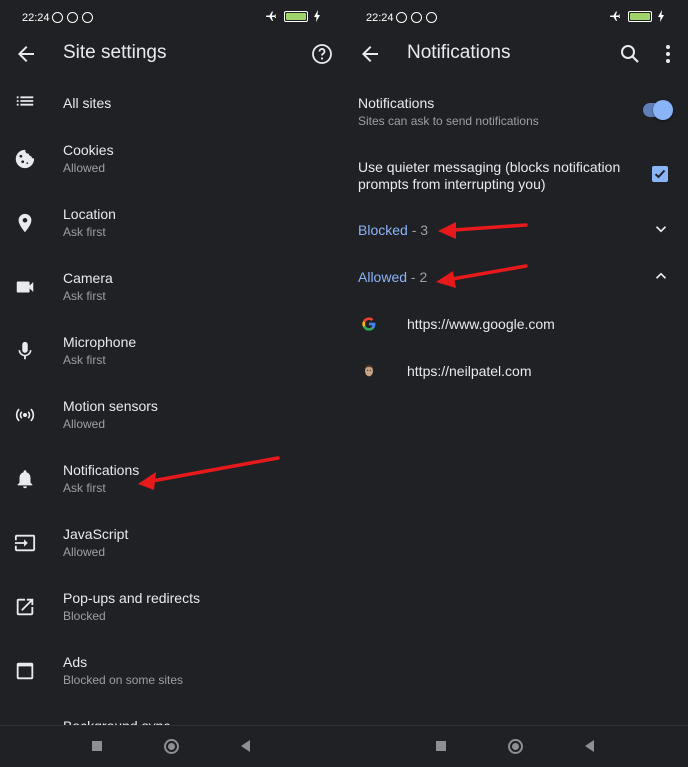 This screenshot has width=688, height=767. What do you see at coordinates (209, 473) in the screenshot?
I see `annotation-arrow` at bounding box center [209, 473].